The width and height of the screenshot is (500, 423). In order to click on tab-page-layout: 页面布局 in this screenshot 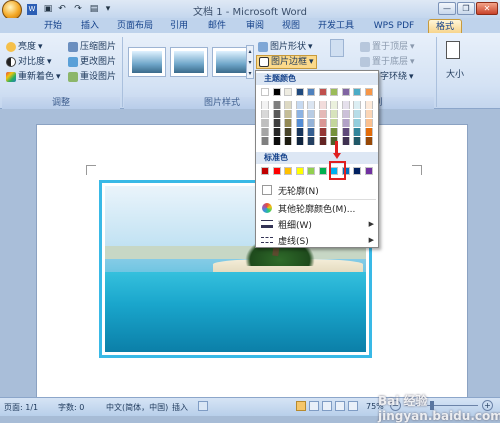, I will do `click(135, 26)`.